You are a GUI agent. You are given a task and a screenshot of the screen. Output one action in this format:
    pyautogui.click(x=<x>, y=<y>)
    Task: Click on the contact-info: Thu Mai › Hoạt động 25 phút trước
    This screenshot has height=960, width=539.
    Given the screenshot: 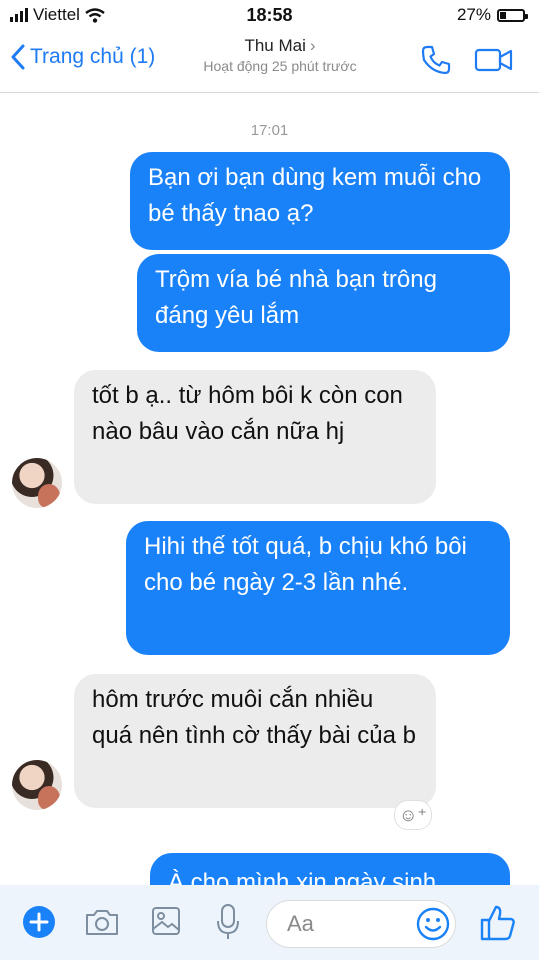 What is the action you would take?
    pyautogui.click(x=280, y=55)
    